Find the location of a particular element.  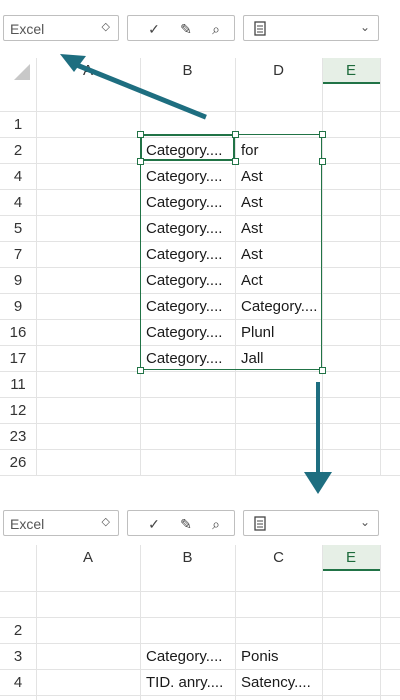

column-header: D is located at coordinates (278, 71).